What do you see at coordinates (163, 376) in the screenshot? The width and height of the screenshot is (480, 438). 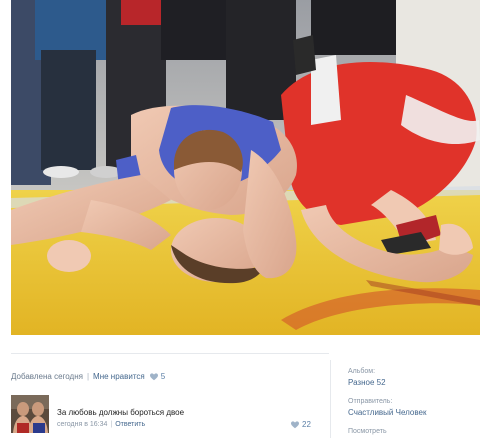 I see `like-count: 5` at bounding box center [163, 376].